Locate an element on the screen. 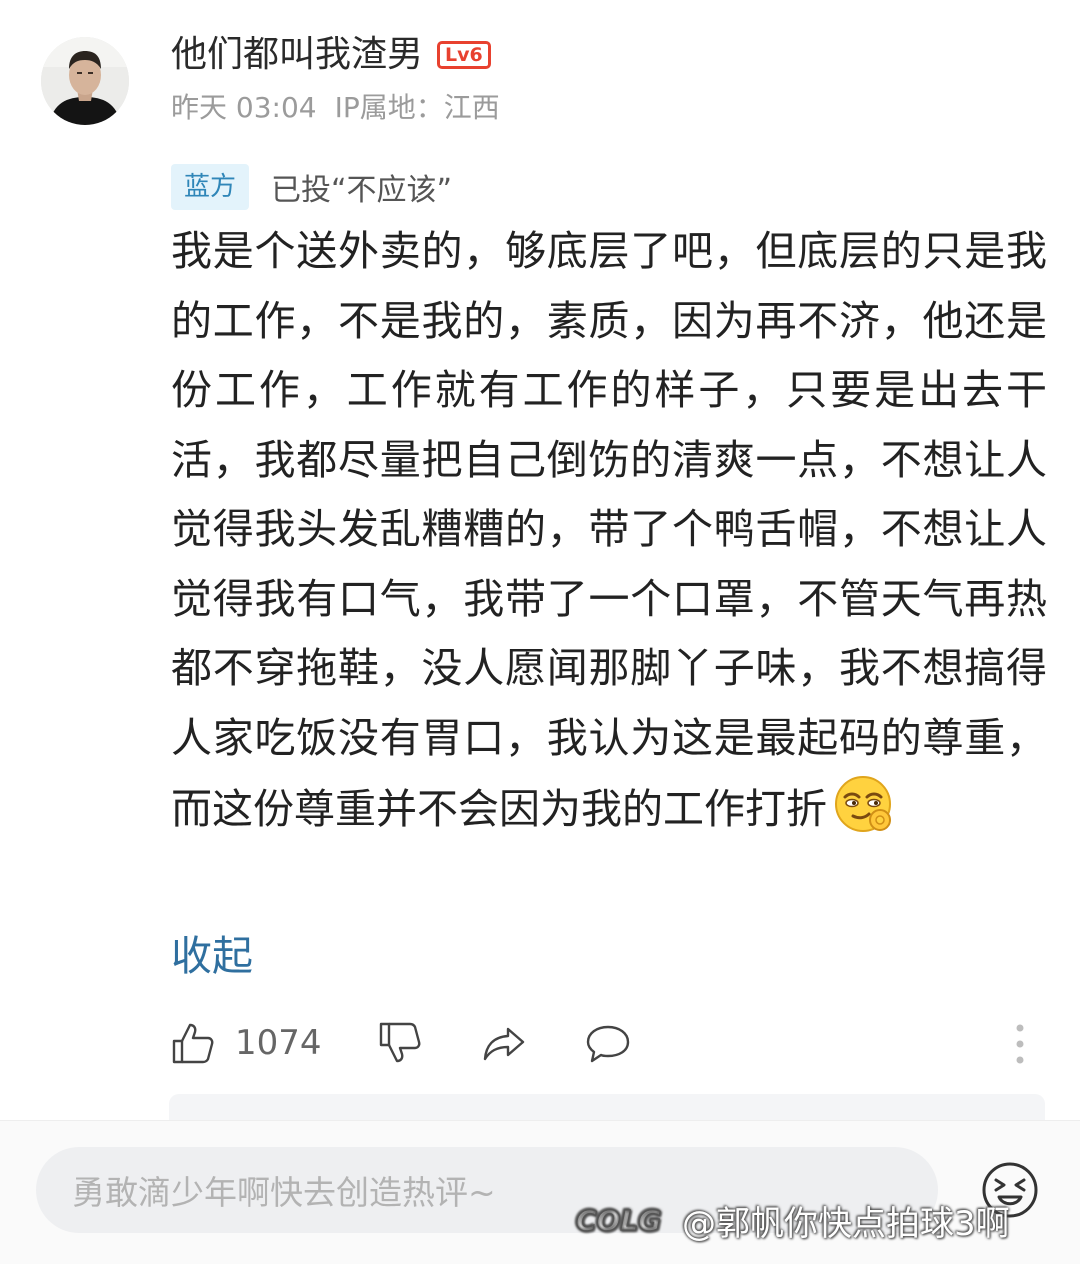  side-tag: 蓝方 is located at coordinates (210, 187).